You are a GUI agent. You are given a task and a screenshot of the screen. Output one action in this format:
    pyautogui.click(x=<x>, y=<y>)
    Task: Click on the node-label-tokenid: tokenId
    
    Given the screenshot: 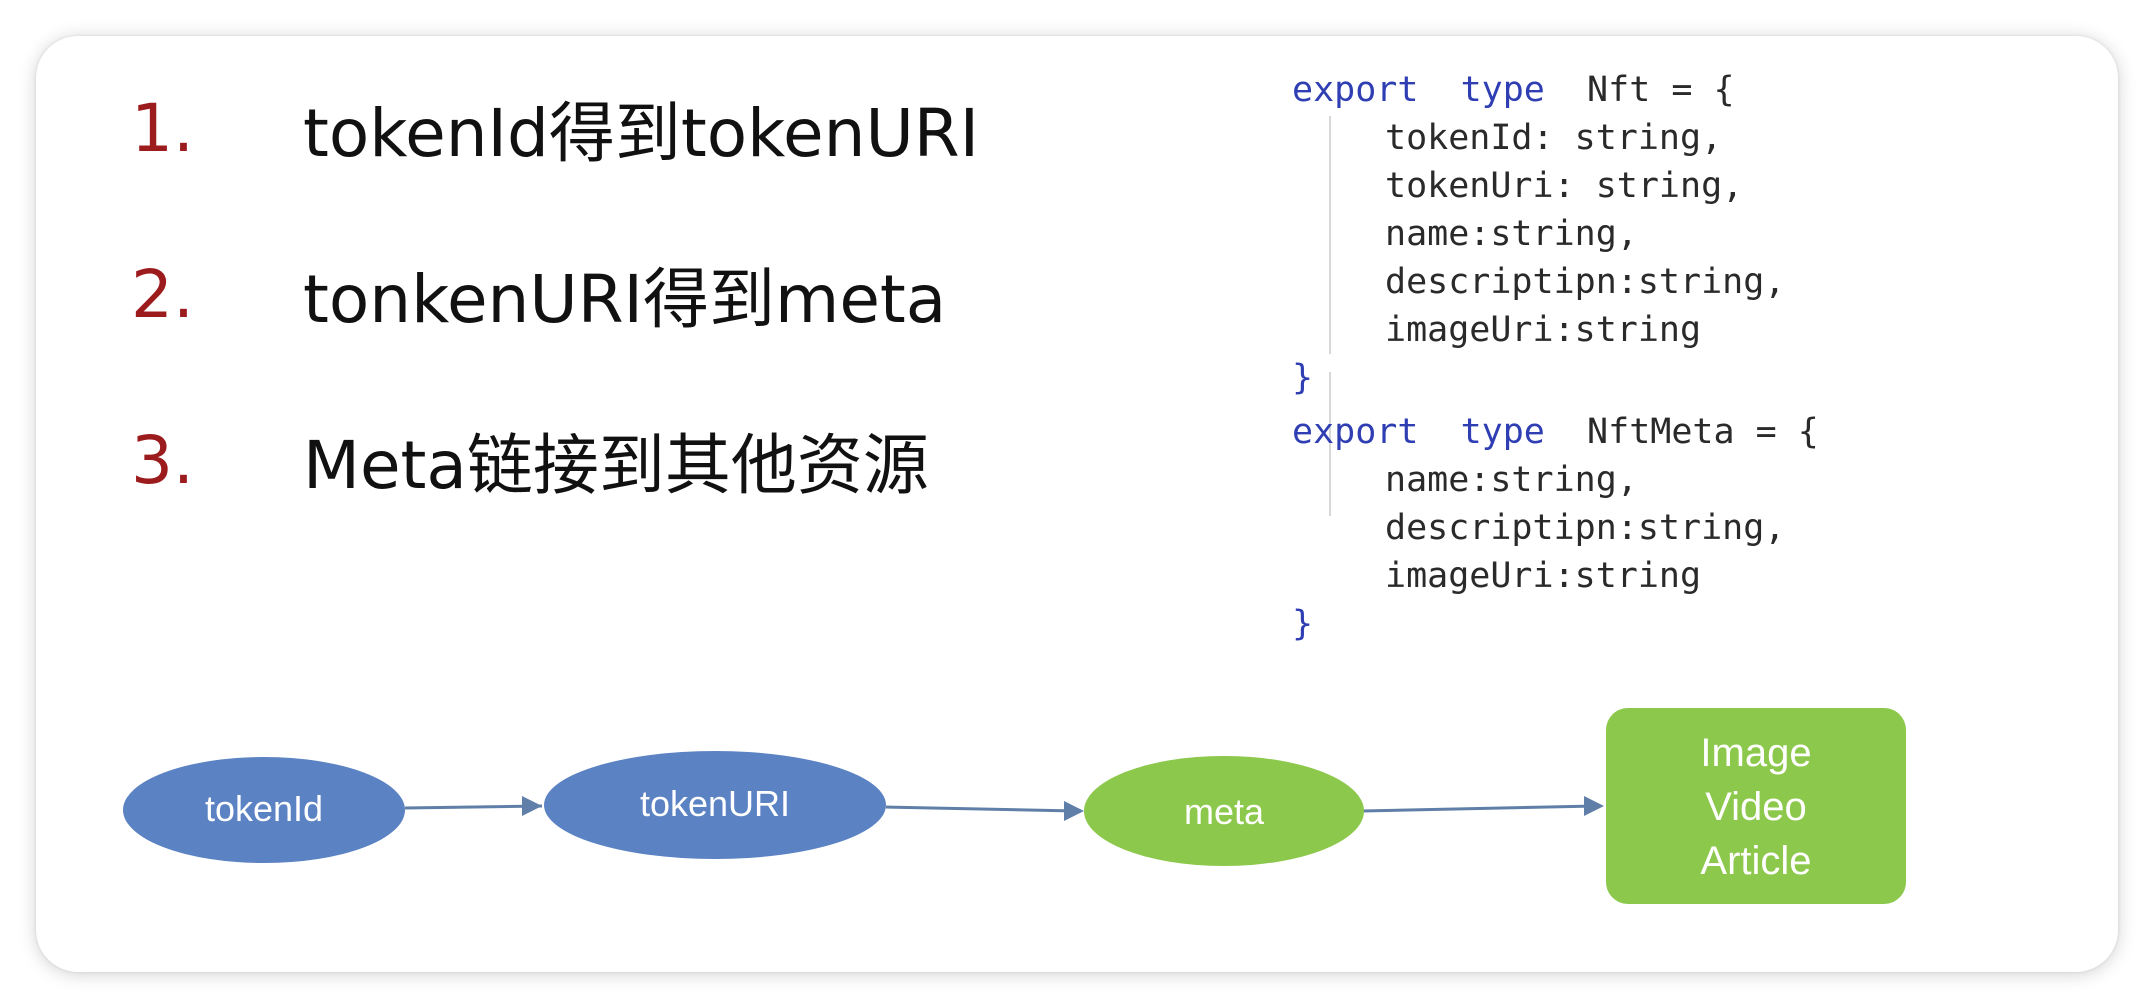 What is the action you would take?
    pyautogui.click(x=264, y=808)
    